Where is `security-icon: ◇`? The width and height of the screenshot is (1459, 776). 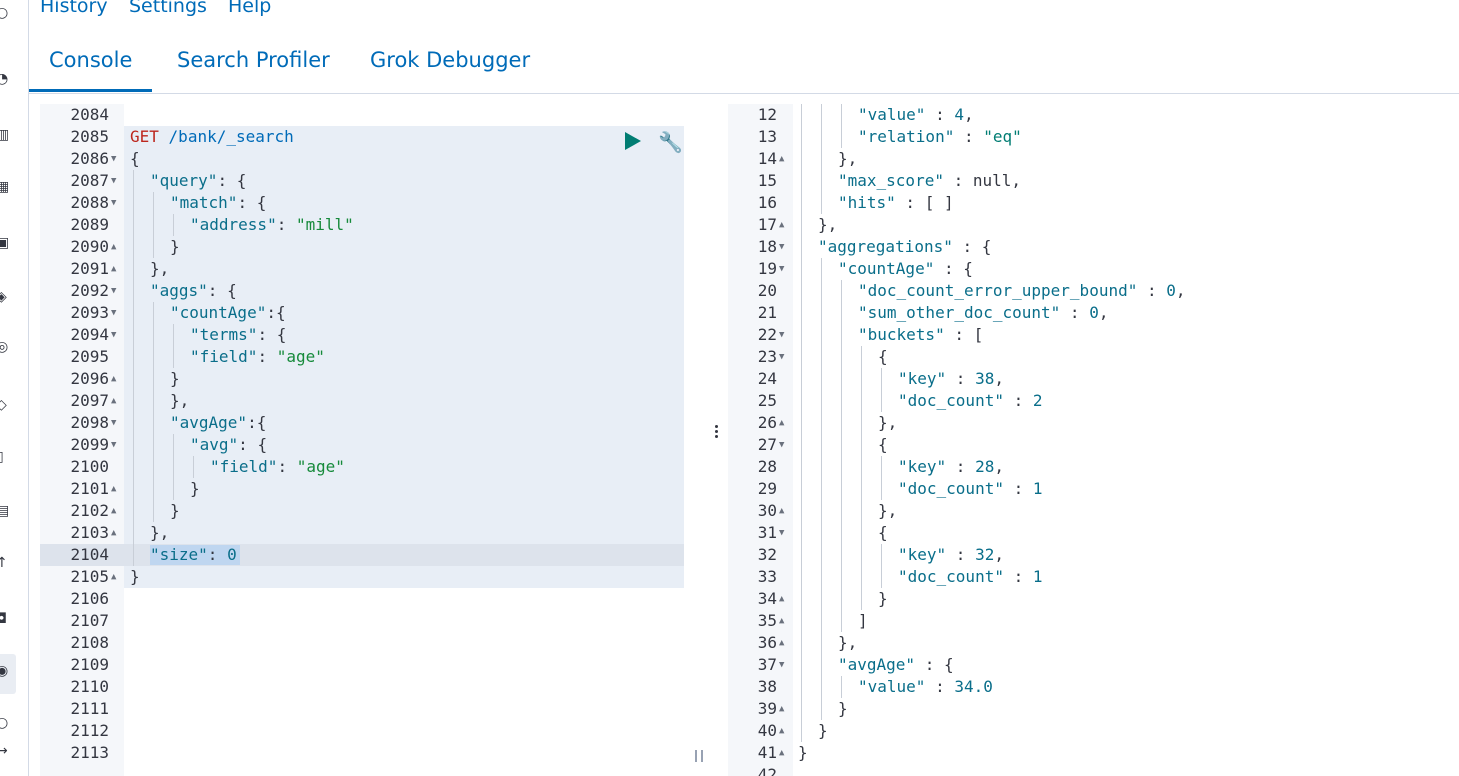 security-icon: ◇ is located at coordinates (5, 405).